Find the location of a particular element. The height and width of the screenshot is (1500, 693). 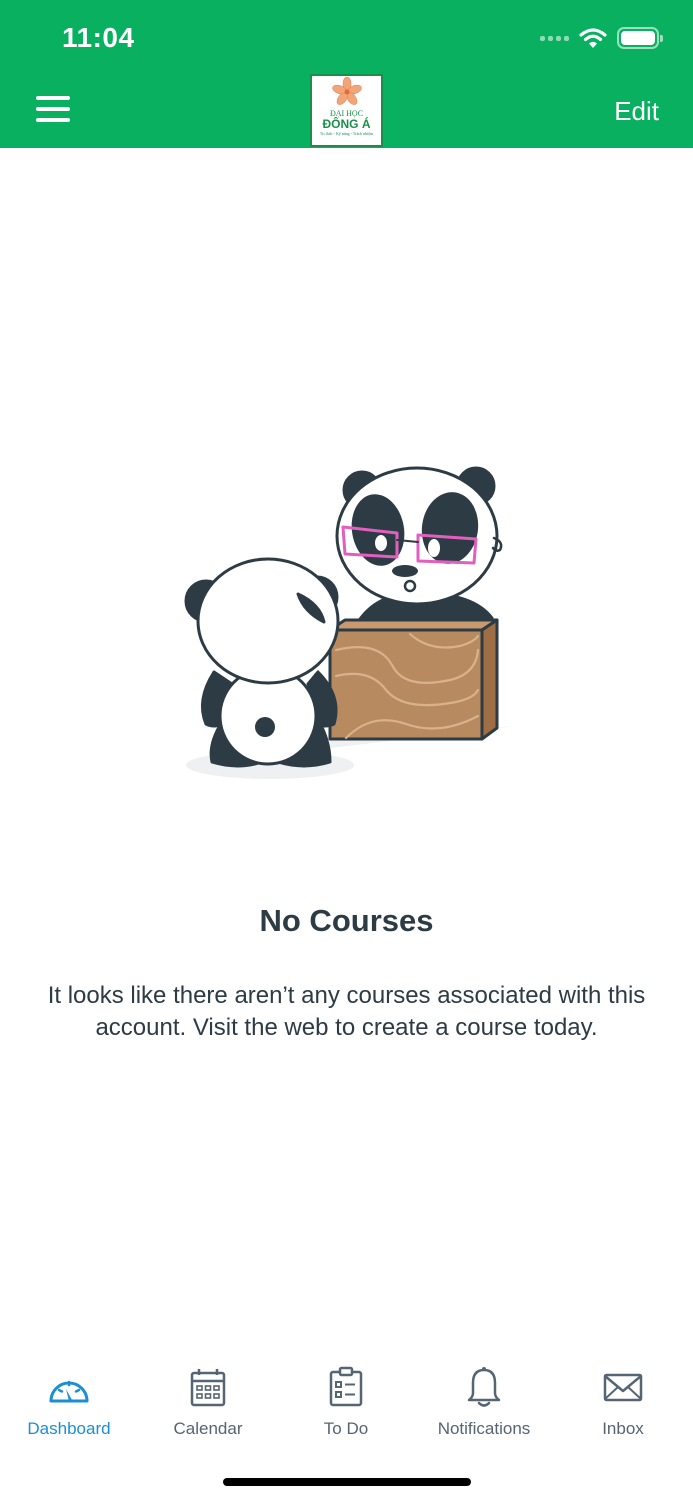

logo-text-line2: ĐÔNG Á is located at coordinates (346, 124).